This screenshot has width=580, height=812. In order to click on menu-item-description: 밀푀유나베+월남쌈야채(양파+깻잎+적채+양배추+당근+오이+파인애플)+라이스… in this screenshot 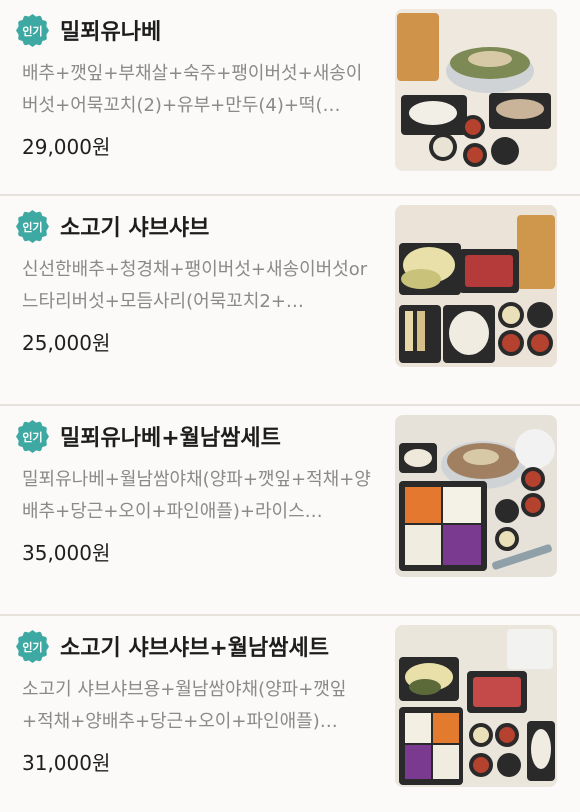, I will do `click(196, 495)`.